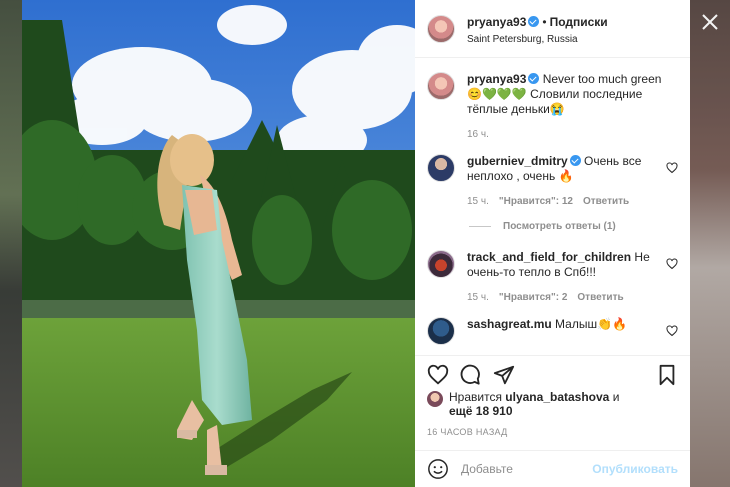 Image resolution: width=730 pixels, height=487 pixels. What do you see at coordinates (480, 226) in the screenshot?
I see `replies-divider` at bounding box center [480, 226].